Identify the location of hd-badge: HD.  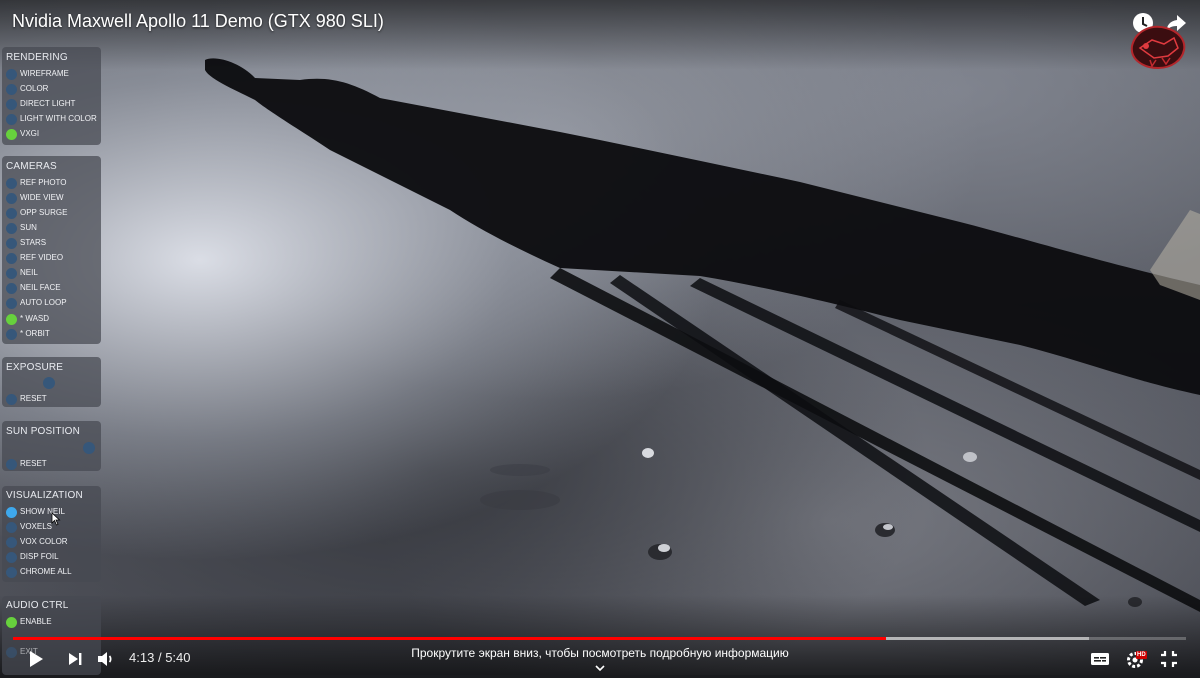
(1141, 655).